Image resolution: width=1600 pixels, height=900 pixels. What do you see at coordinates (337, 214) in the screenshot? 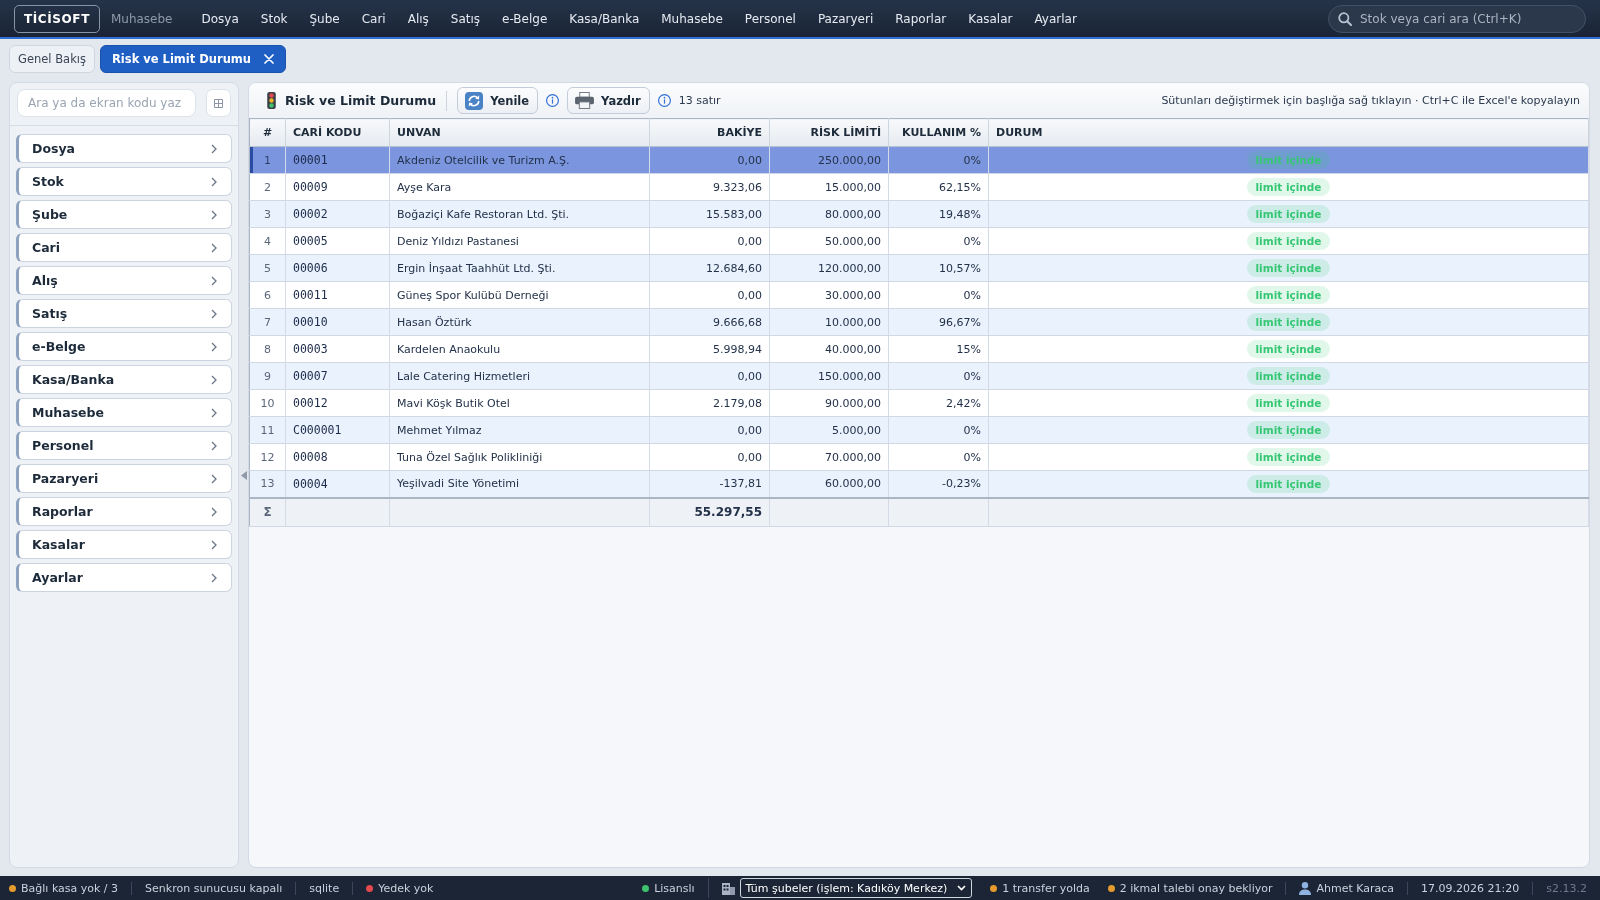
I see `code-cell: 00002` at bounding box center [337, 214].